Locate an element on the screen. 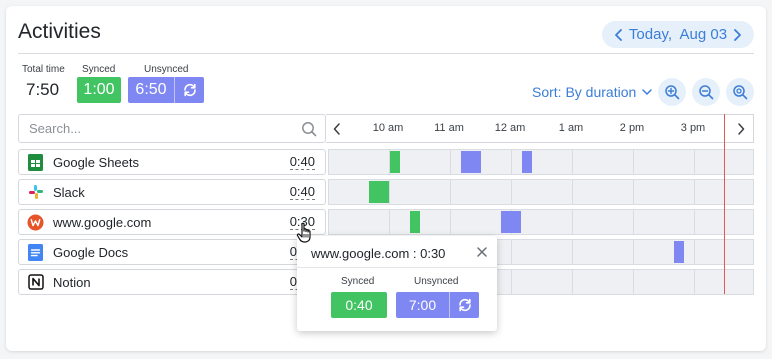 This screenshot has height=359, width=772. chevron-down-icon is located at coordinates (647, 92).